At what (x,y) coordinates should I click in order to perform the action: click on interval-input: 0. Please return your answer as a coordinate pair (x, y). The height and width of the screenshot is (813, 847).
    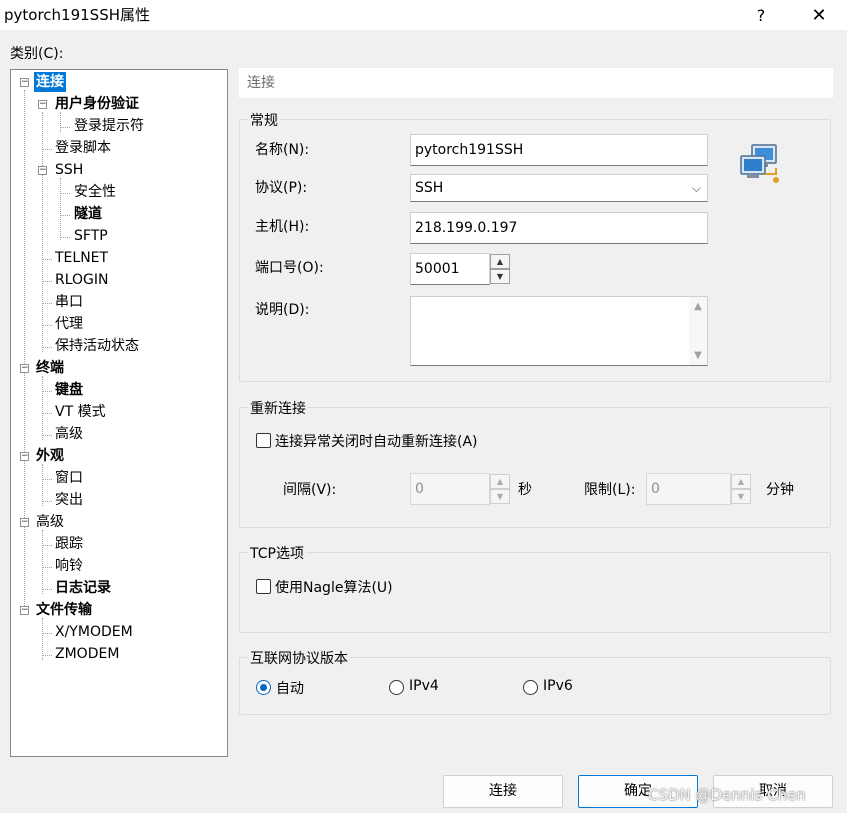
    Looking at the image, I should click on (450, 489).